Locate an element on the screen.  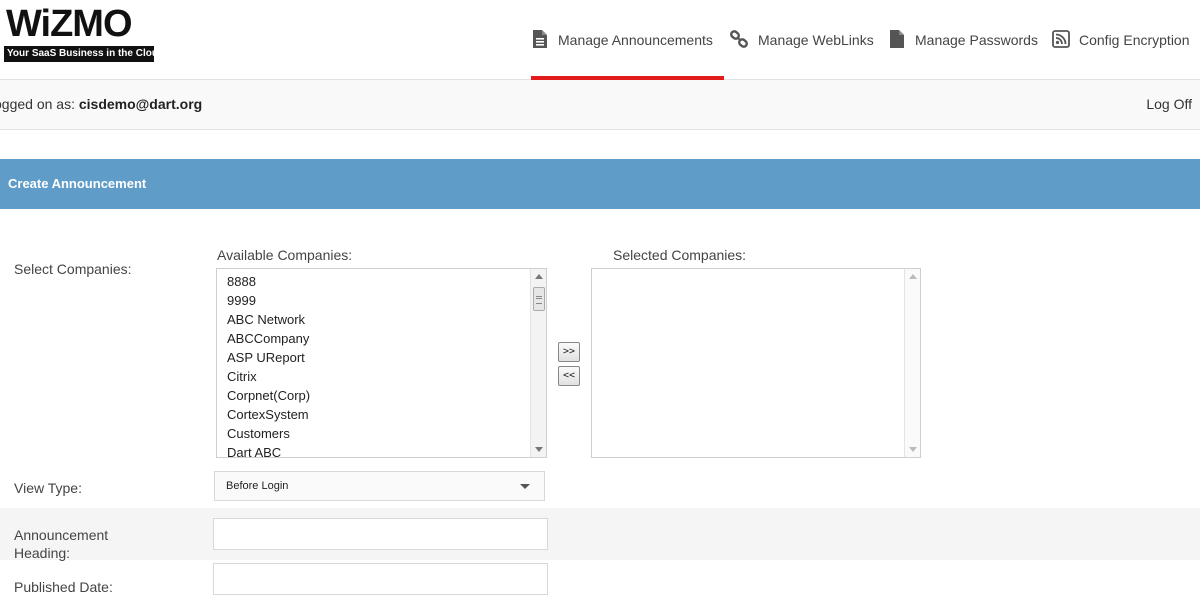
logged-on-user: cisdemo@dart.org is located at coordinates (140, 104).